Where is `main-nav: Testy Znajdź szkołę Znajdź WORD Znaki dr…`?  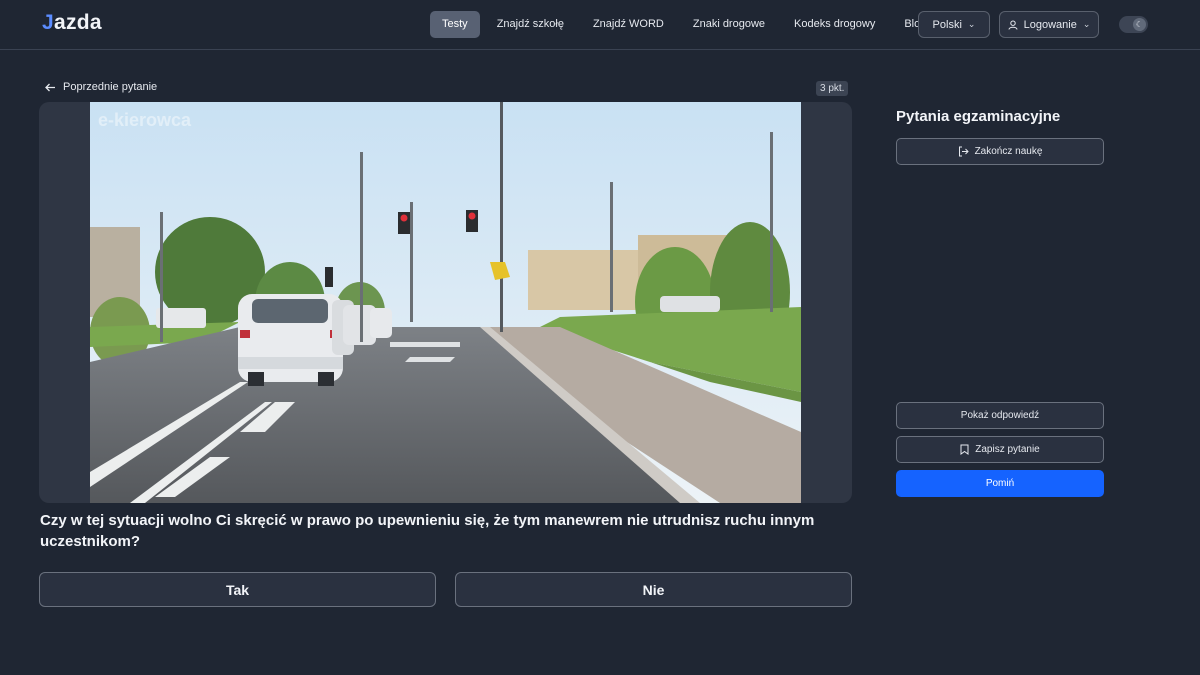
main-nav: Testy Znajdź szkołę Znajdź WORD Znaki dr… is located at coordinates (686, 24).